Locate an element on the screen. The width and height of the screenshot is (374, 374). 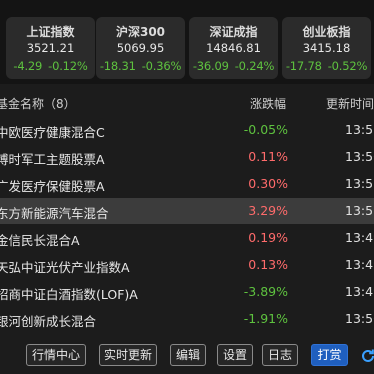
table-row-selected: 东方新能源汽车混合 3.29% 13:51 is located at coordinates (187, 211).